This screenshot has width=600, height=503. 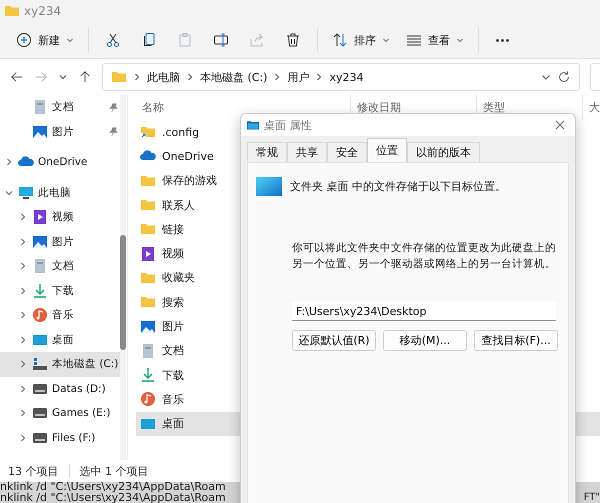 What do you see at coordinates (424, 256) in the screenshot?
I see `location-description: 你可以将此文件夹中文件存储的位置更改为此硬盘上的另一个位置、另一个驱动器或网络上的另一台计算机。` at bounding box center [424, 256].